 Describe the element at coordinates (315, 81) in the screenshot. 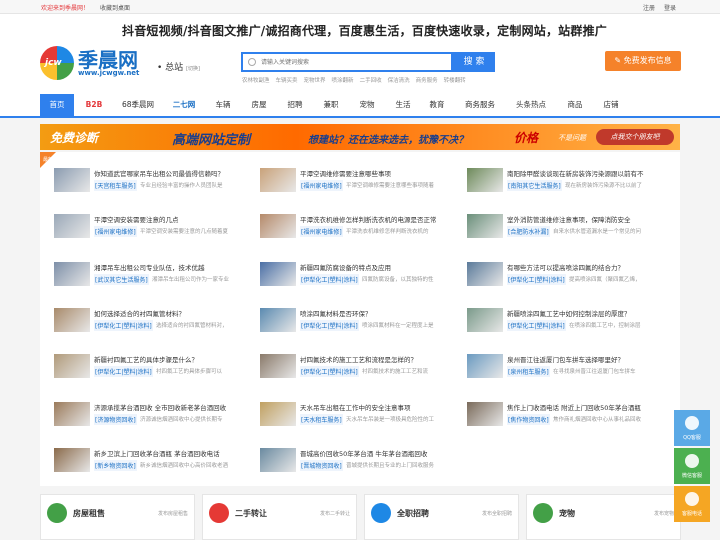

I see `hot-word-link: 宠物世界` at that location.